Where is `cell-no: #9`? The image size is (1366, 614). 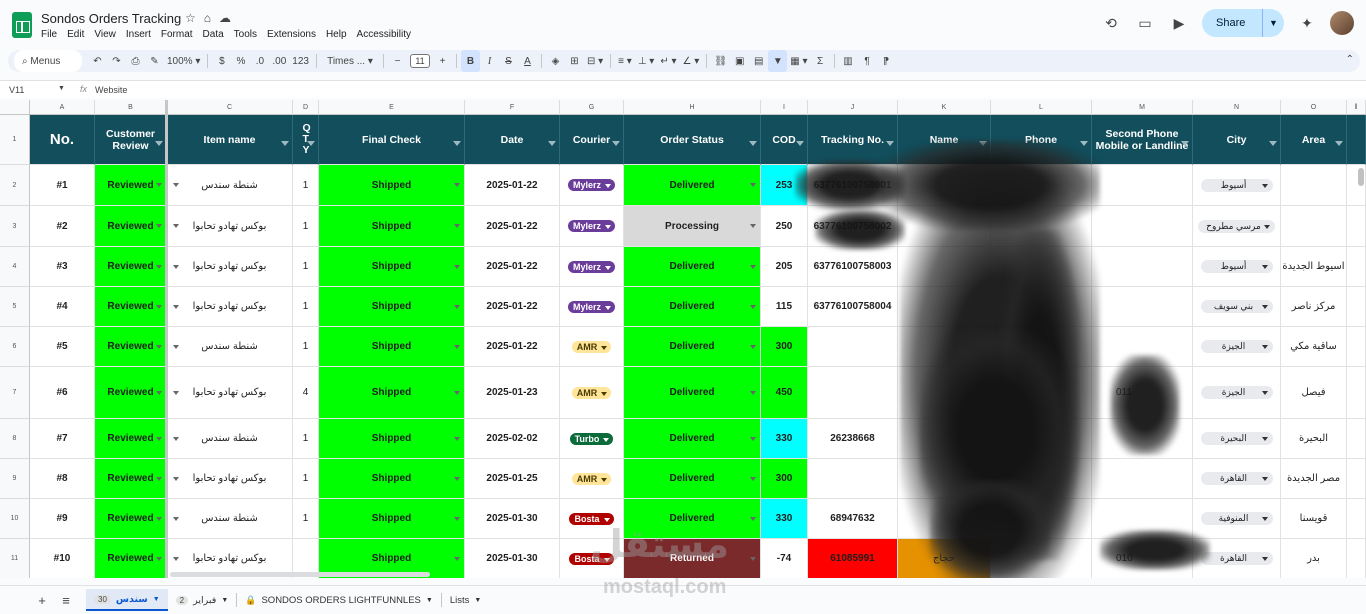 cell-no: #9 is located at coordinates (62, 519).